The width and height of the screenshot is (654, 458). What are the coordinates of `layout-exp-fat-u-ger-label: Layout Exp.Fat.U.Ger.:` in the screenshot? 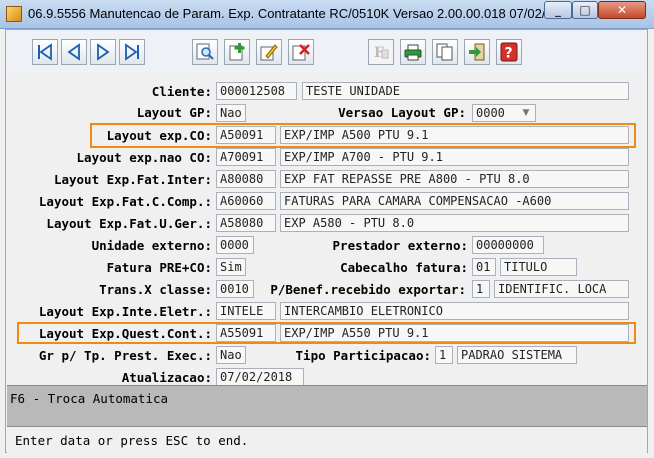 It's located at (129, 223).